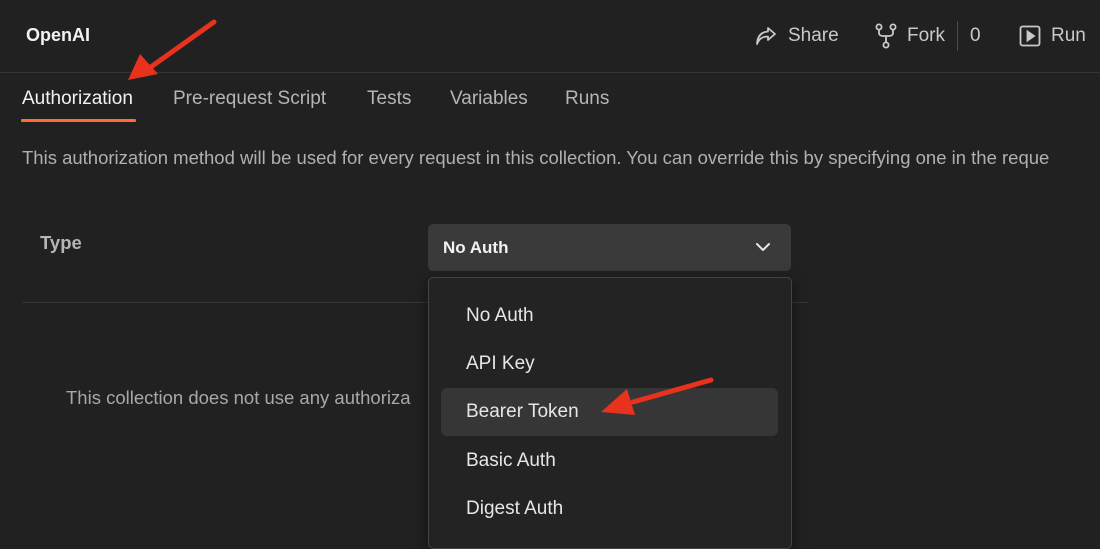  What do you see at coordinates (522, 411) in the screenshot?
I see `menu-item-label: Bearer Token` at bounding box center [522, 411].